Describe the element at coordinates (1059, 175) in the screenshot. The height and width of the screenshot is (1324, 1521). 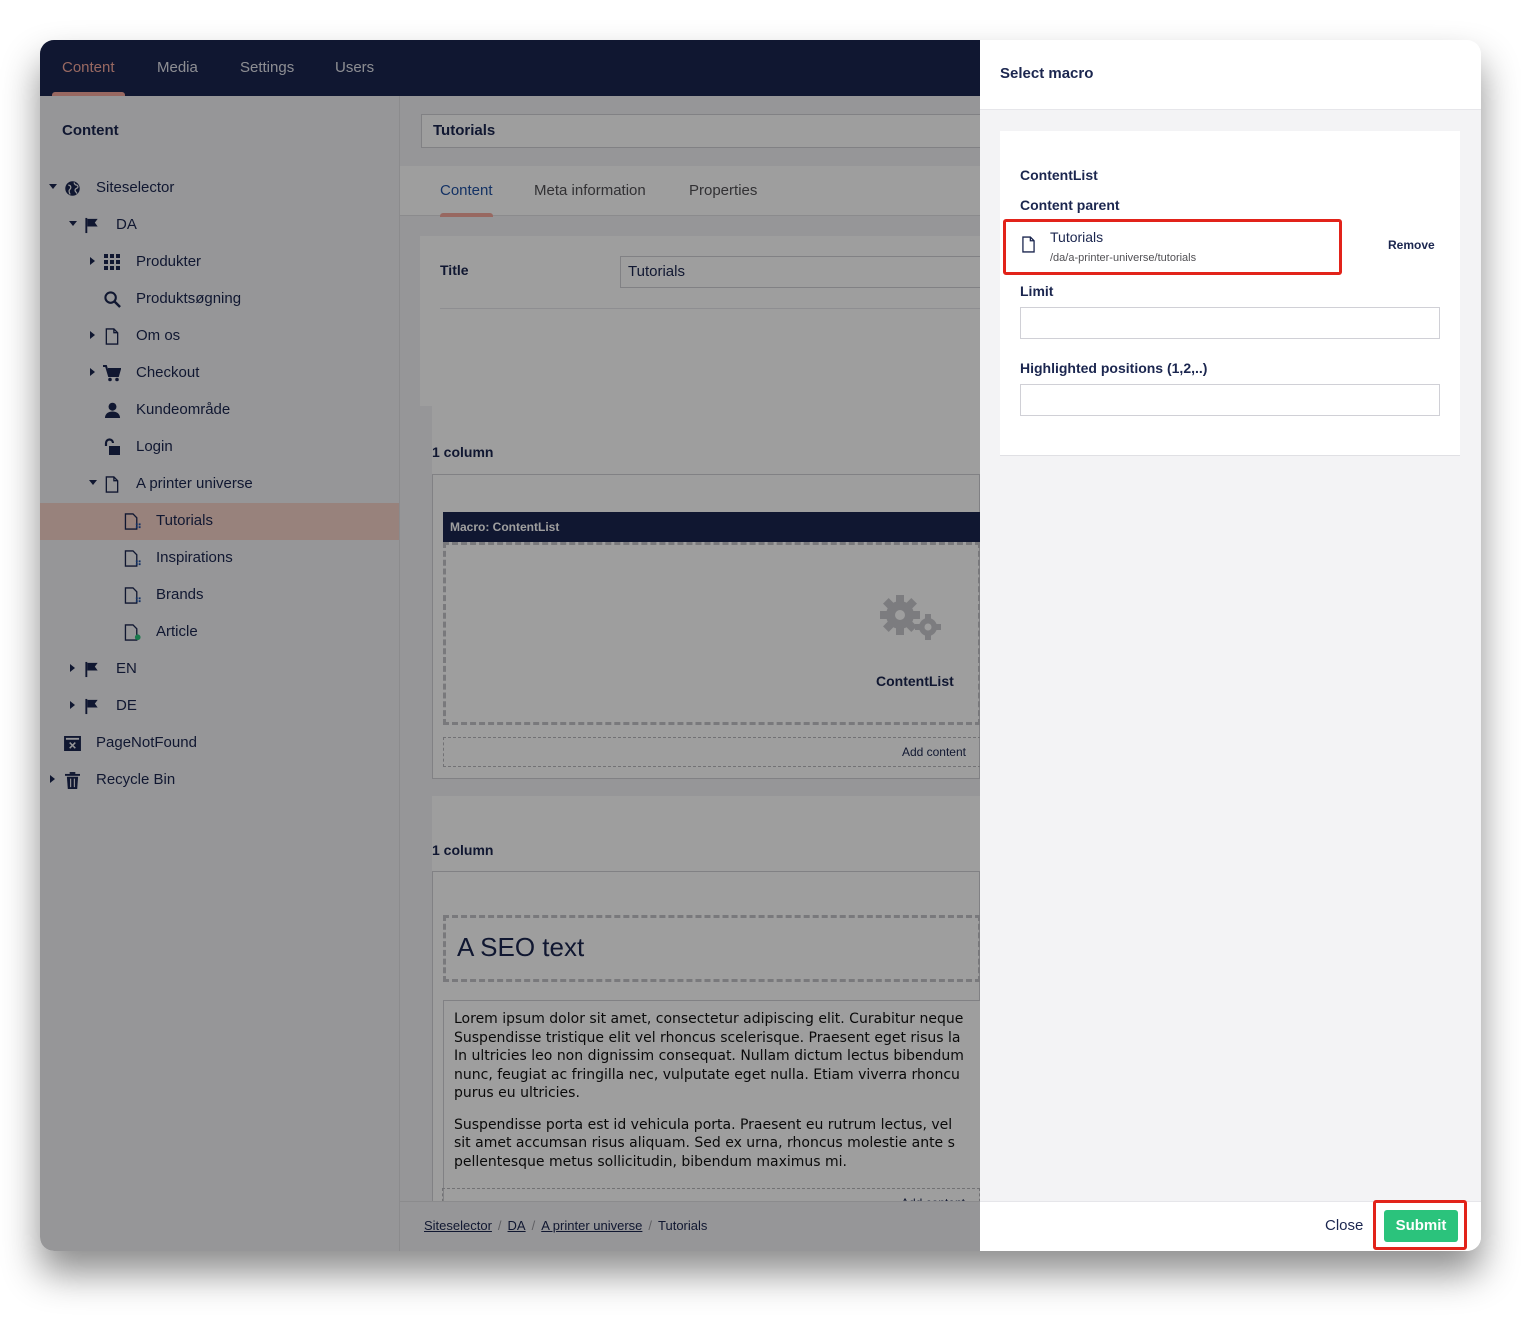
I see `macro-title: ContentList` at that location.